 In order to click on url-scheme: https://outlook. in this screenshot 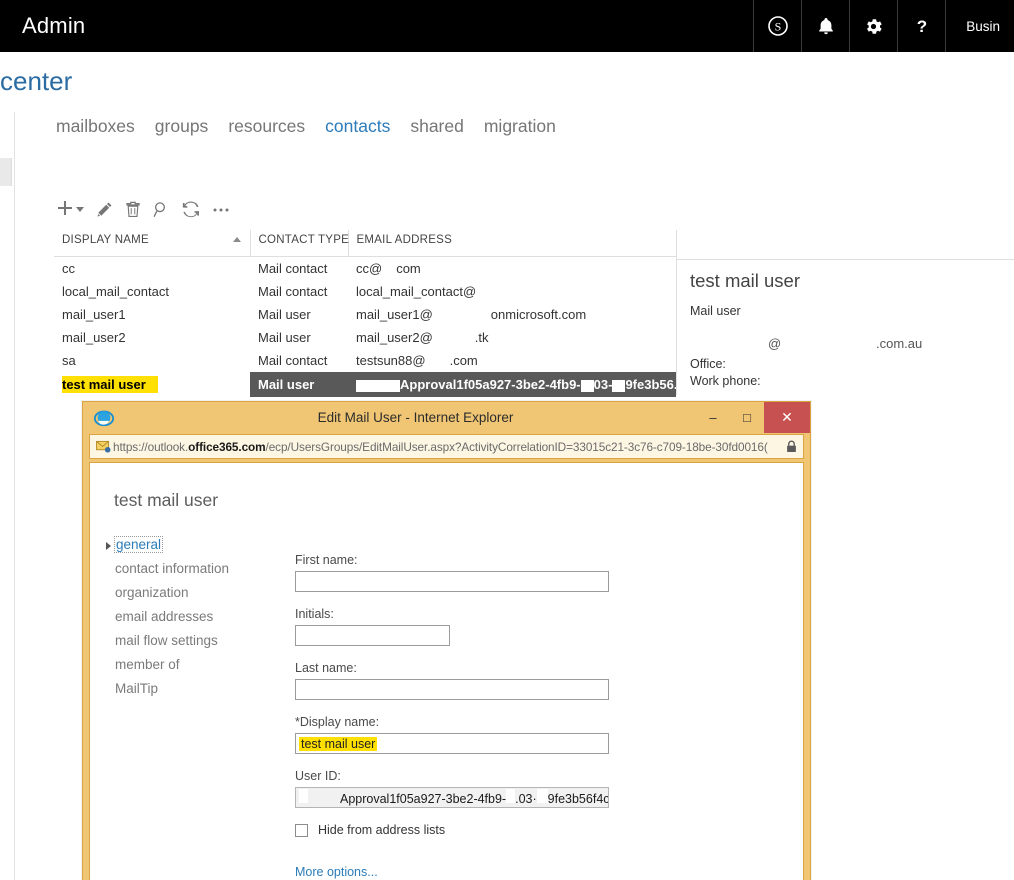, I will do `click(151, 446)`.